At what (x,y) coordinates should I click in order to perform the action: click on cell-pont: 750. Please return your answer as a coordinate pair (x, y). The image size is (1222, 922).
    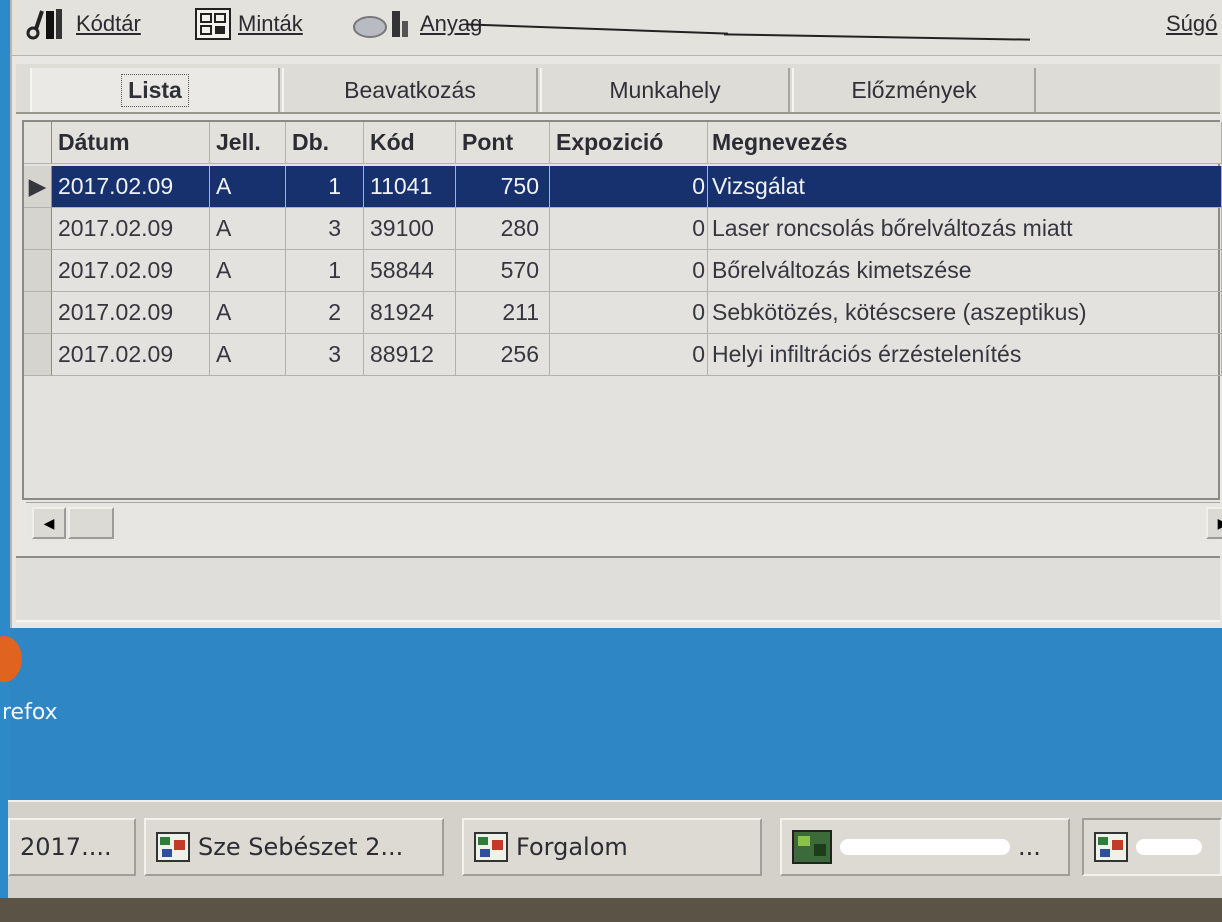
    Looking at the image, I should click on (503, 187).